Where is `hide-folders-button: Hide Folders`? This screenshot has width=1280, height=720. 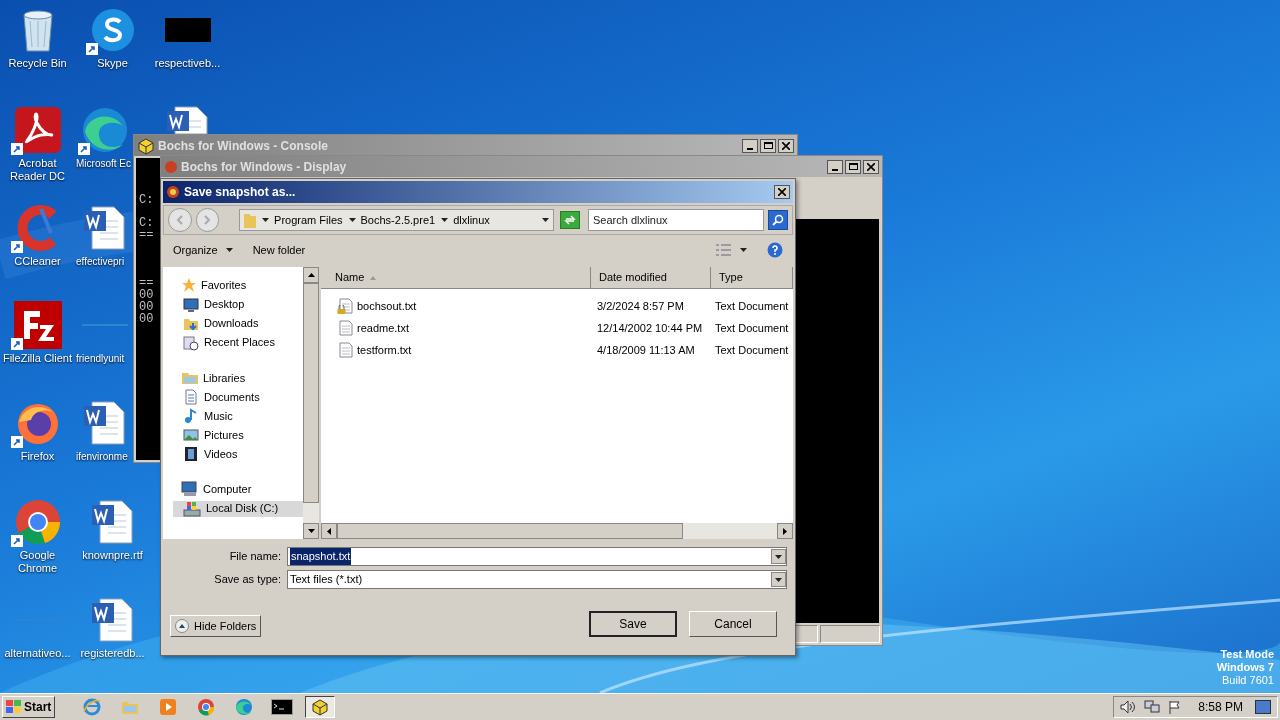
hide-folders-button: Hide Folders is located at coordinates (216, 626).